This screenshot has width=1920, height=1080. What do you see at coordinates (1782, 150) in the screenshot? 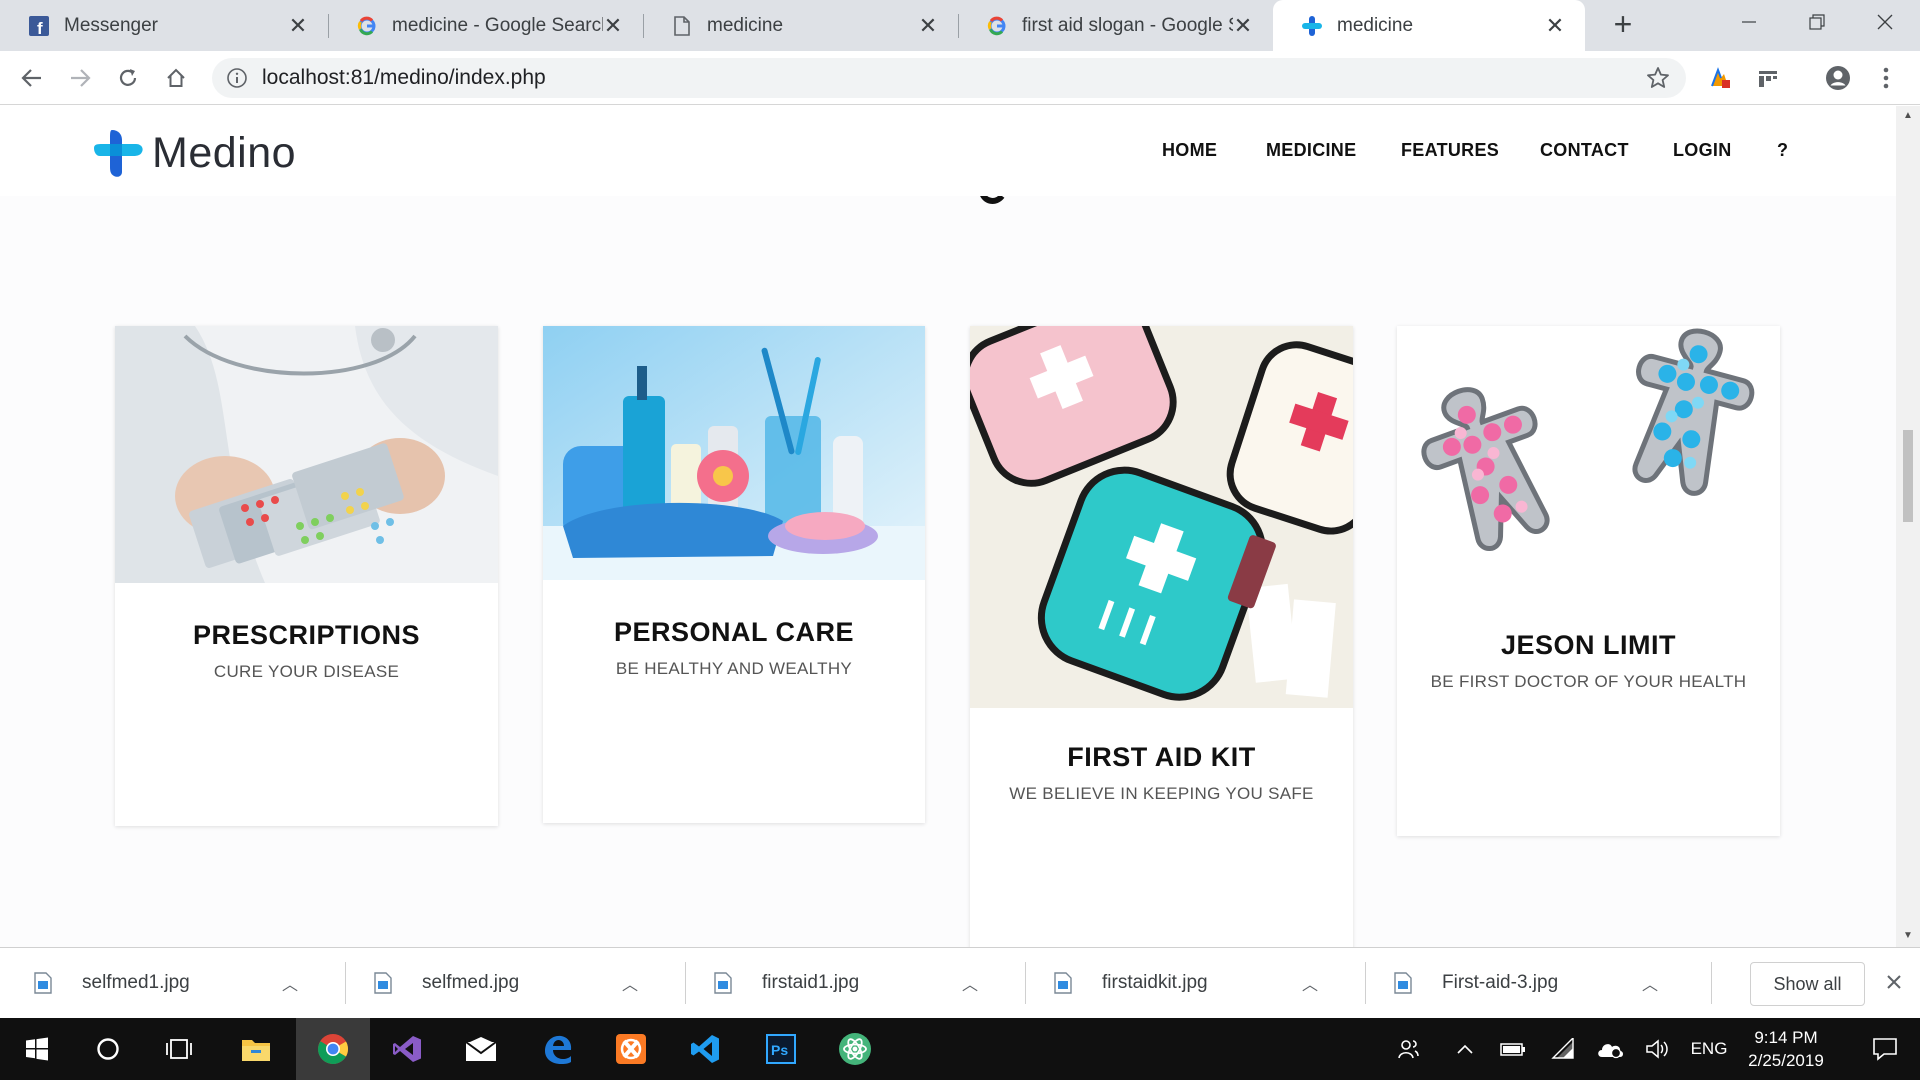
I see `nav-help: ?` at bounding box center [1782, 150].